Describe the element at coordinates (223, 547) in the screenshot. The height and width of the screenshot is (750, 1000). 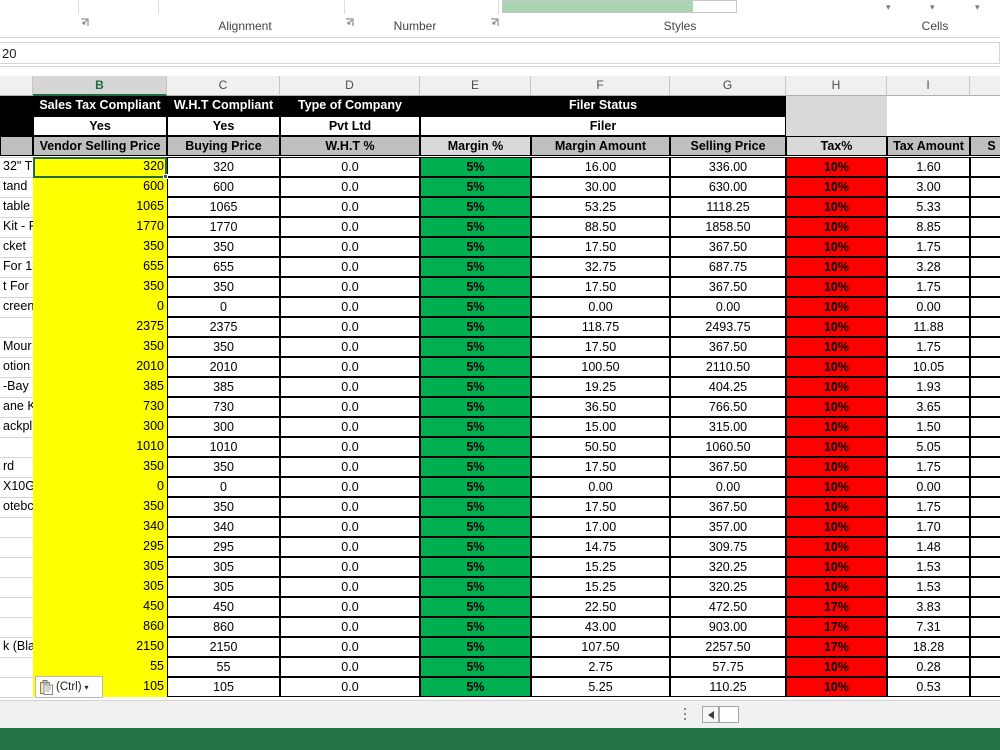
I see `cell-buying-price-row-20: 295` at that location.